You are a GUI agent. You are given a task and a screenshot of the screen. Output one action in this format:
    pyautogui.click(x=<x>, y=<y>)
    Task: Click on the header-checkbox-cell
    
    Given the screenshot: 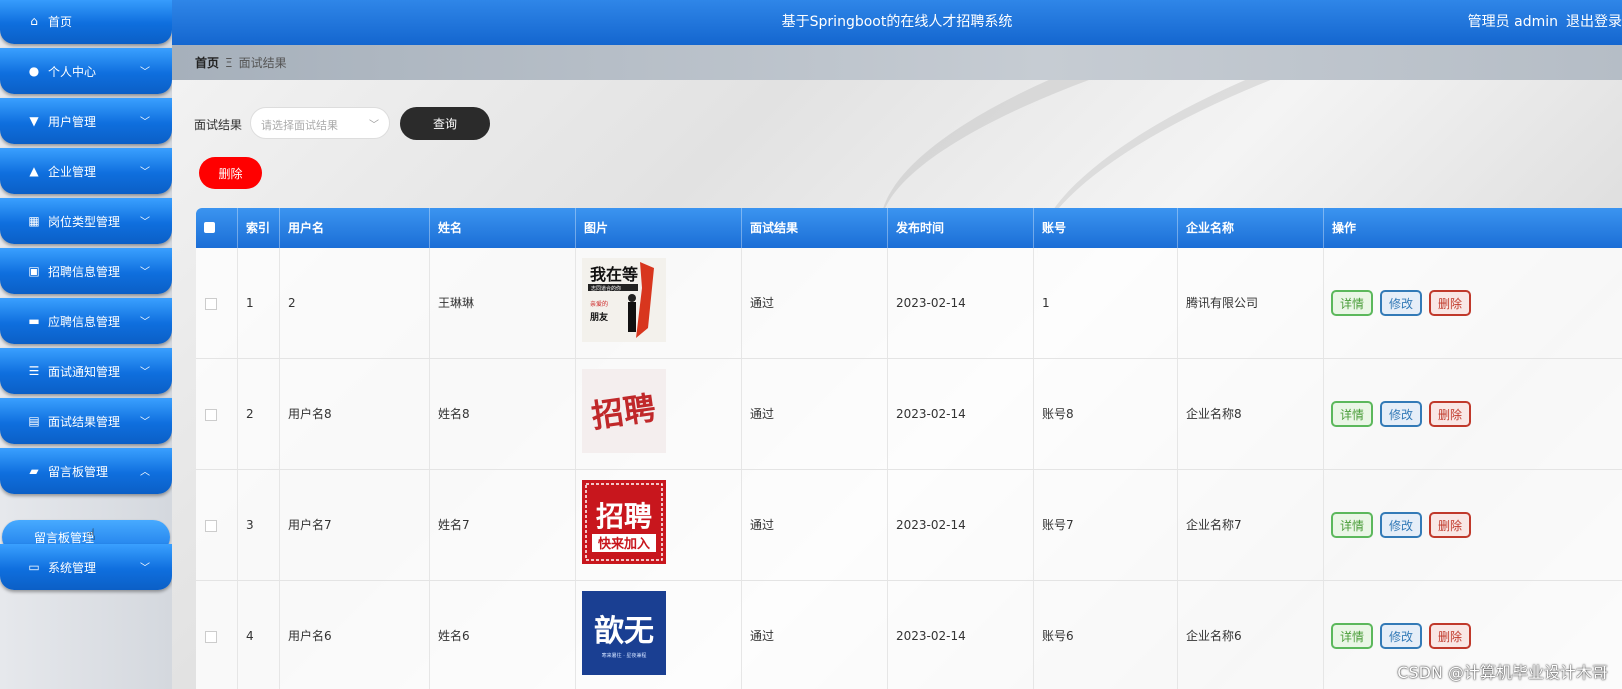 What is the action you would take?
    pyautogui.click(x=217, y=228)
    